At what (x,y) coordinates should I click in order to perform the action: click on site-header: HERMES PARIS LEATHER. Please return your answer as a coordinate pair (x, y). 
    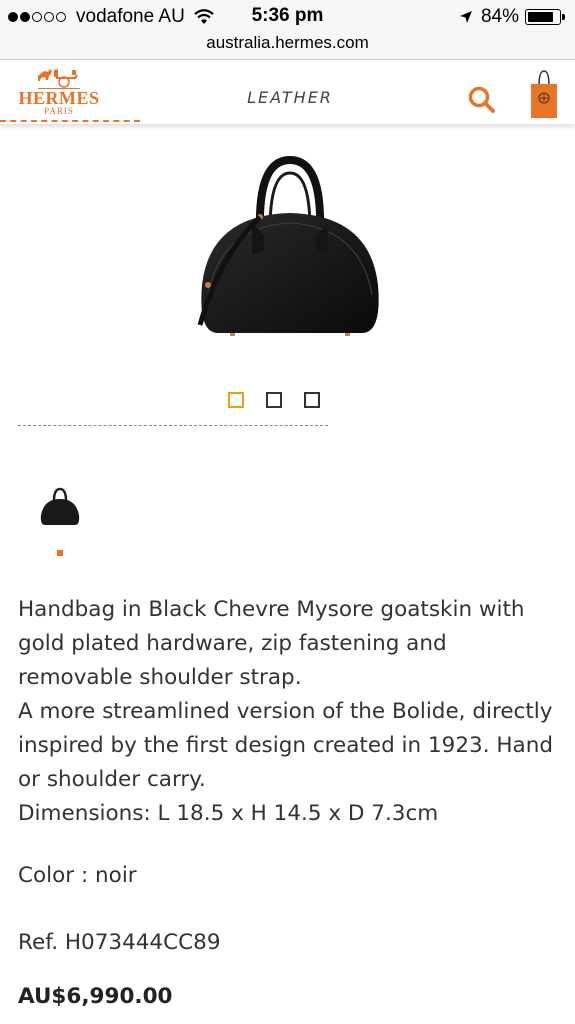
    Looking at the image, I should click on (287, 92).